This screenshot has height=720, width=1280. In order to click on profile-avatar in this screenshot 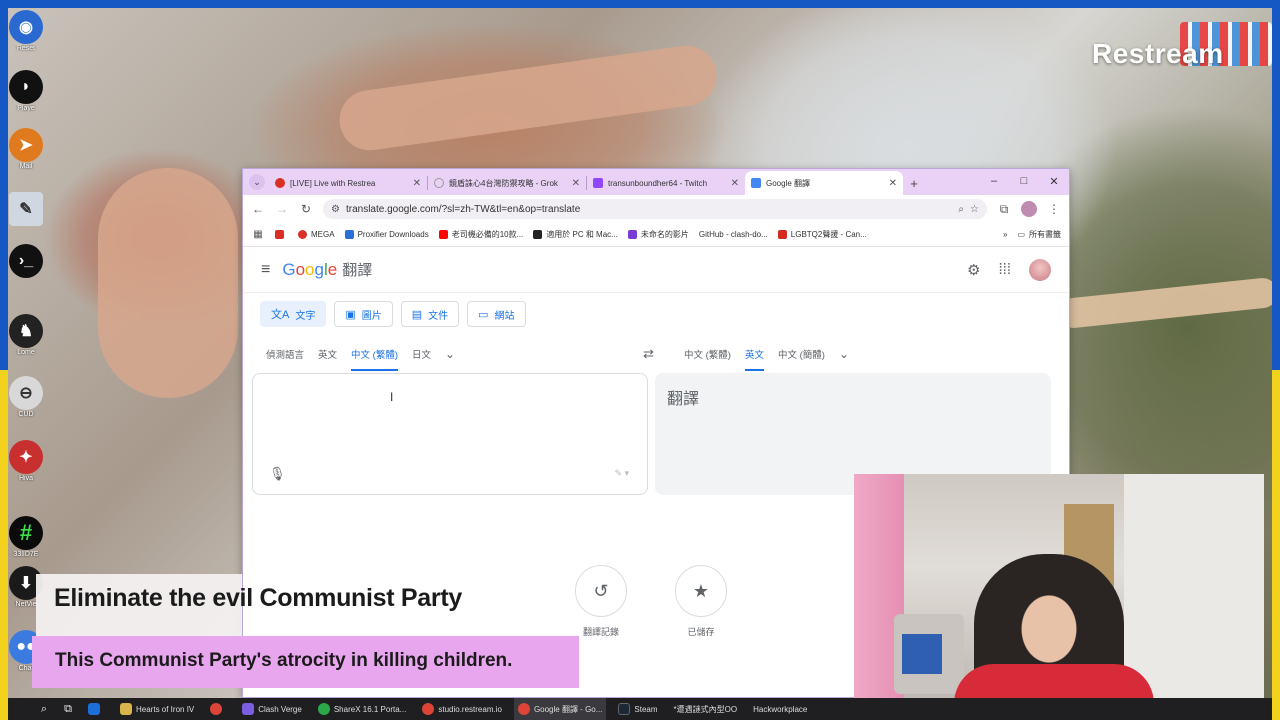, I will do `click(1029, 209)`.